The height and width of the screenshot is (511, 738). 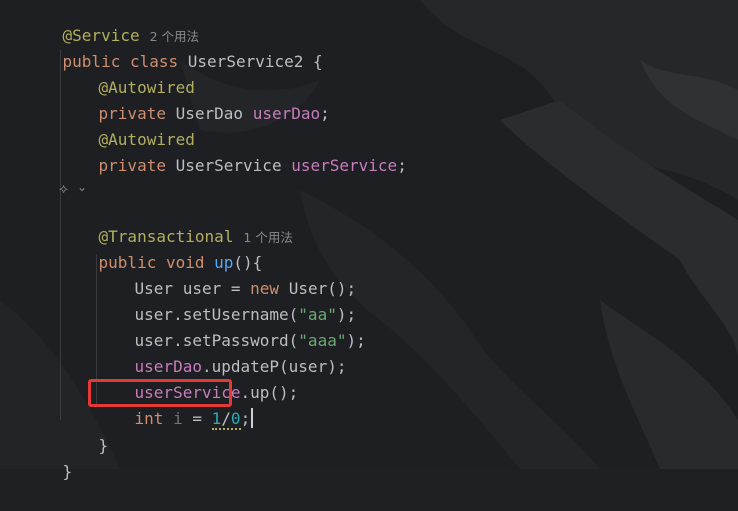 What do you see at coordinates (173, 47) in the screenshot?
I see `code-line-2: public class UserService2 {` at bounding box center [173, 47].